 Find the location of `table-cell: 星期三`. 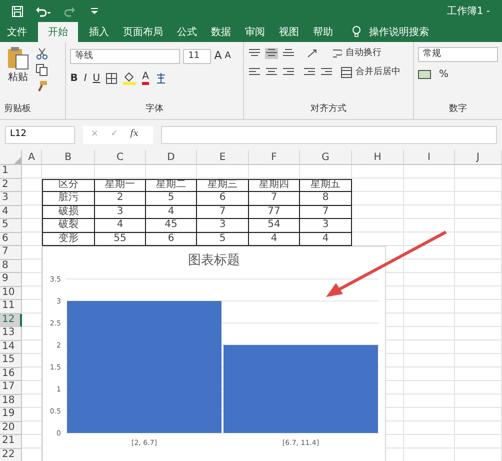

table-cell: 星期三 is located at coordinates (223, 185).